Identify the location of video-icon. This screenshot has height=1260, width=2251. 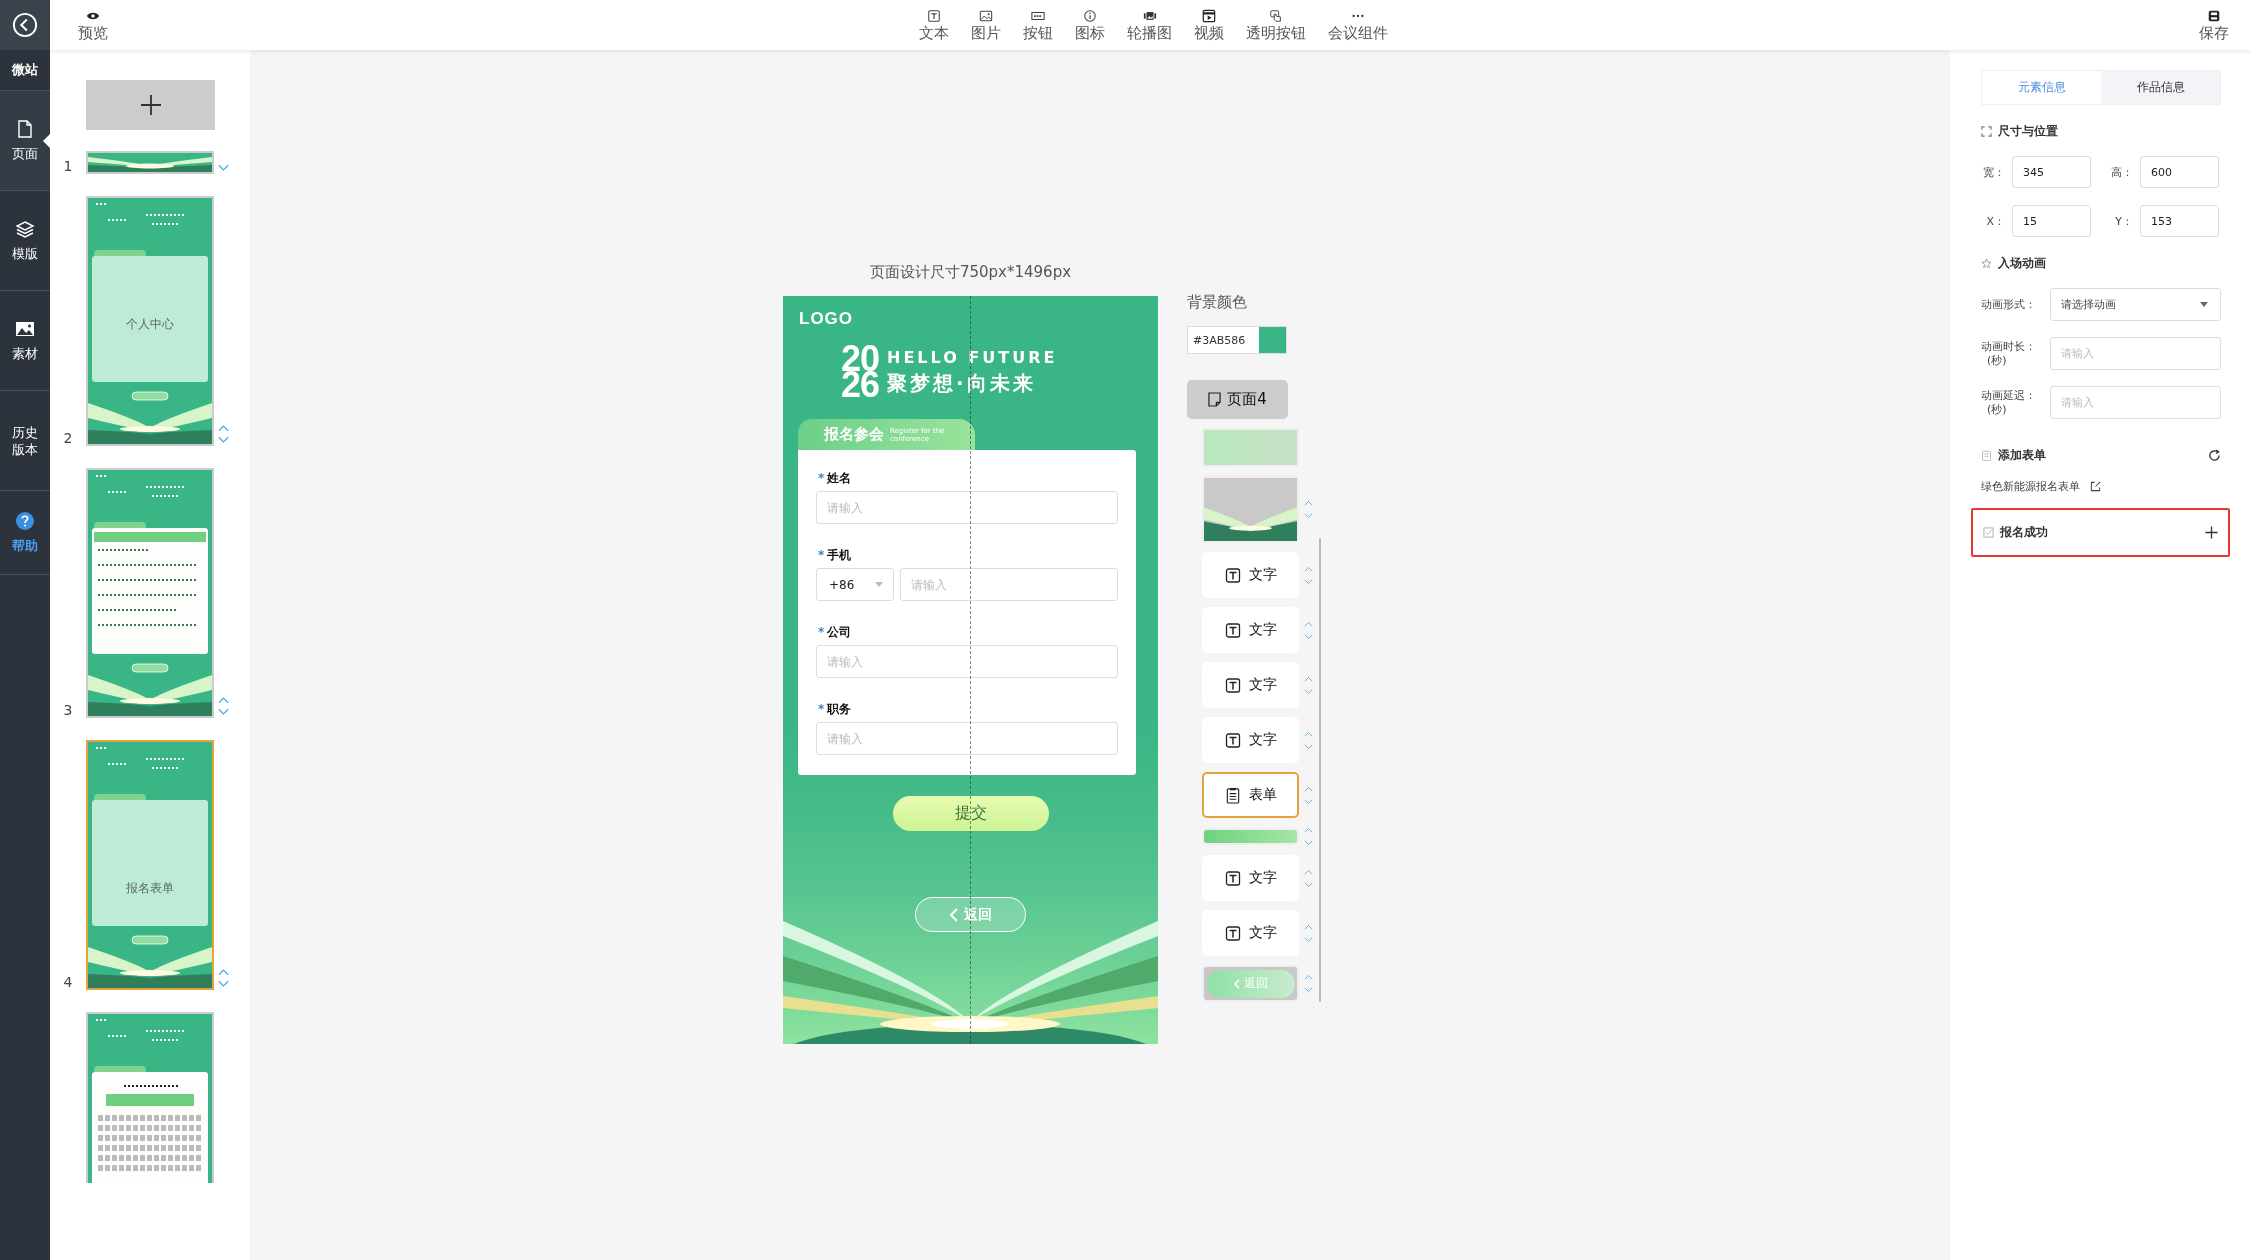
(1209, 15).